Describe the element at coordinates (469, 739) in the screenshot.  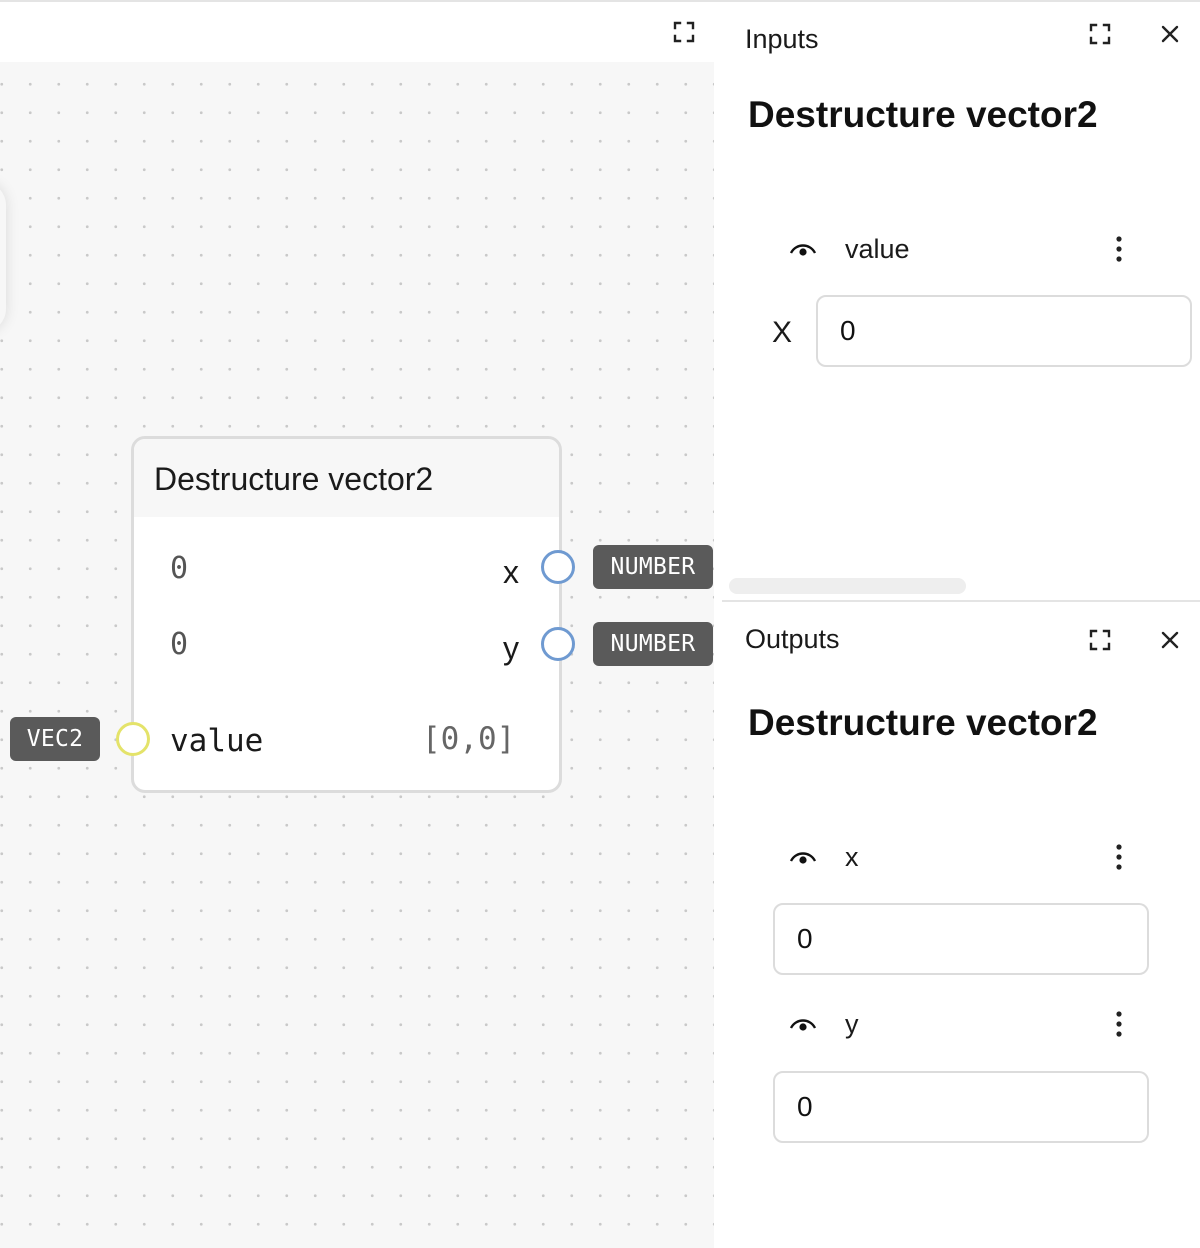
I see `node-input-value-readout: [0,0]` at that location.